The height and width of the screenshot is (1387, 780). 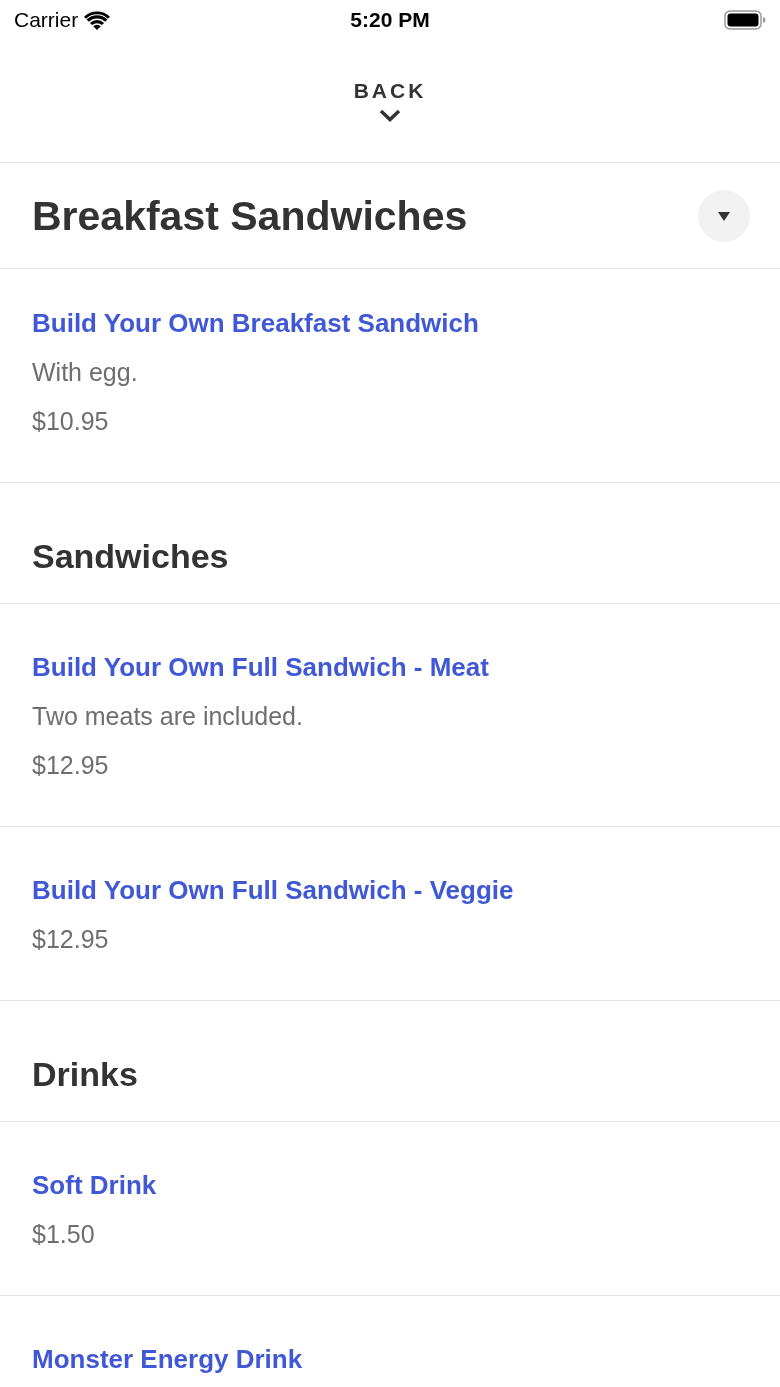 I want to click on back-button: BACK, so click(x=390, y=100).